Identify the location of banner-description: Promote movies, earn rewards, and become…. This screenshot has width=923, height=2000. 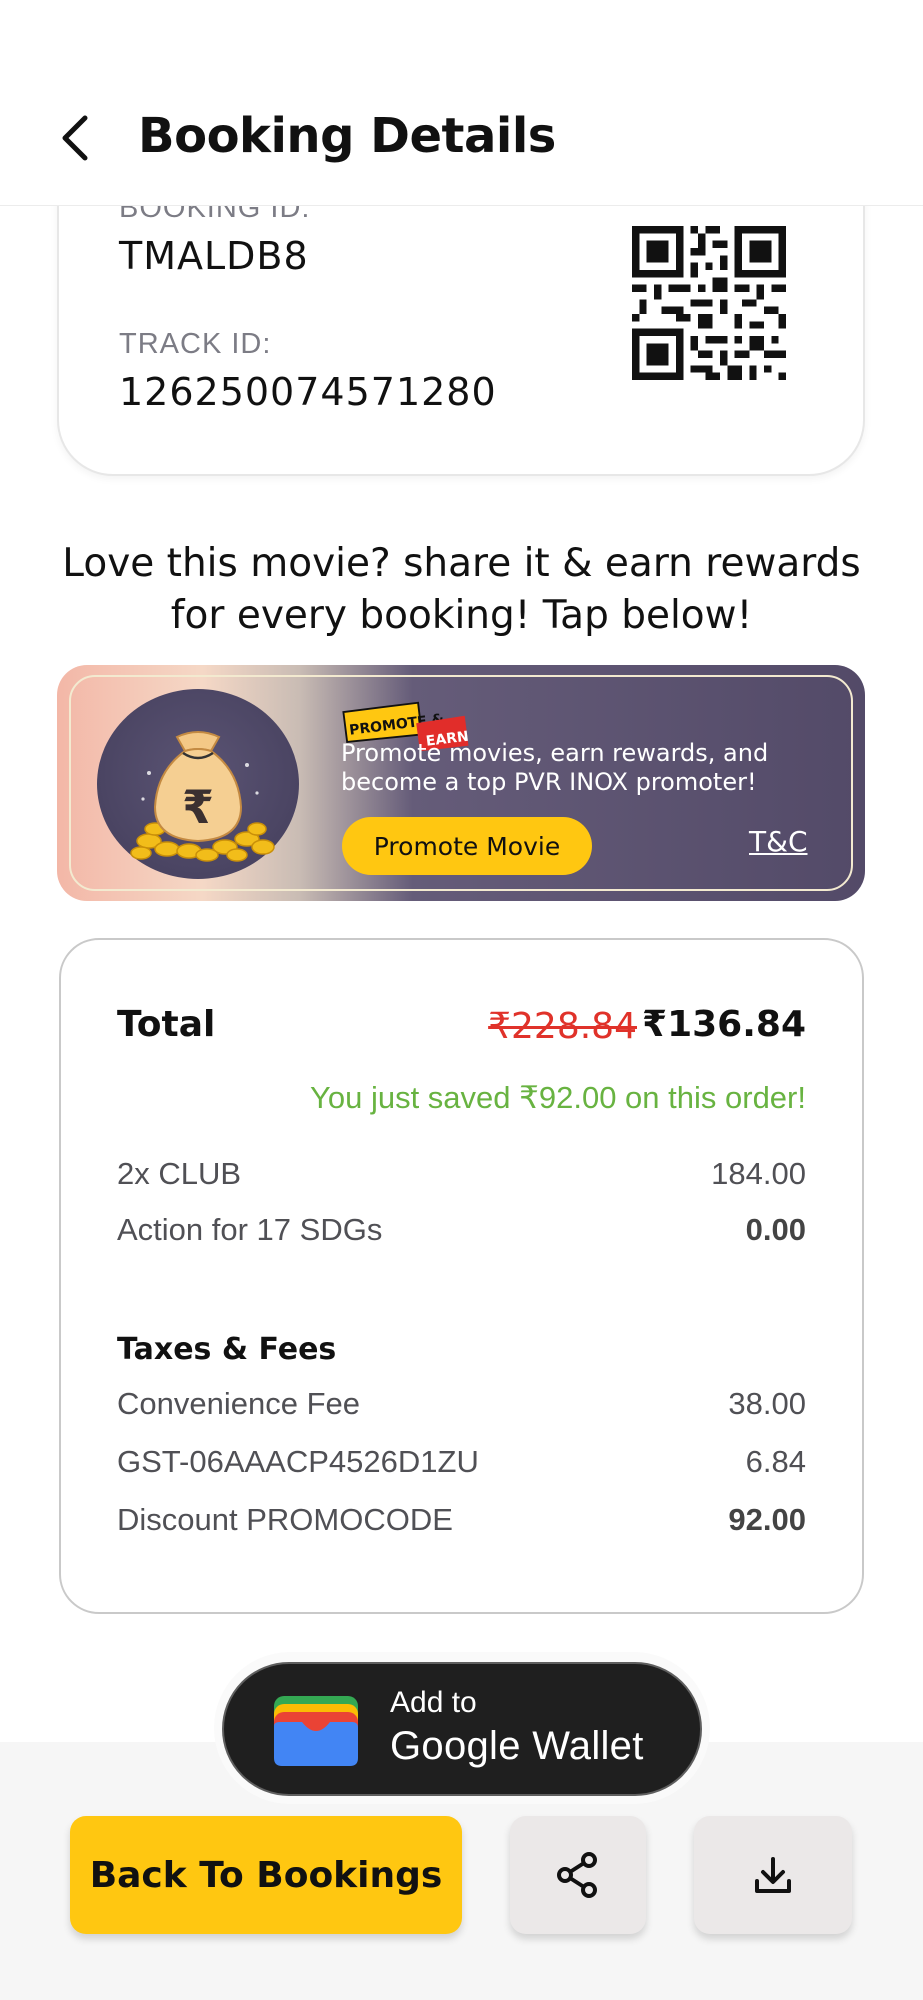
(555, 767).